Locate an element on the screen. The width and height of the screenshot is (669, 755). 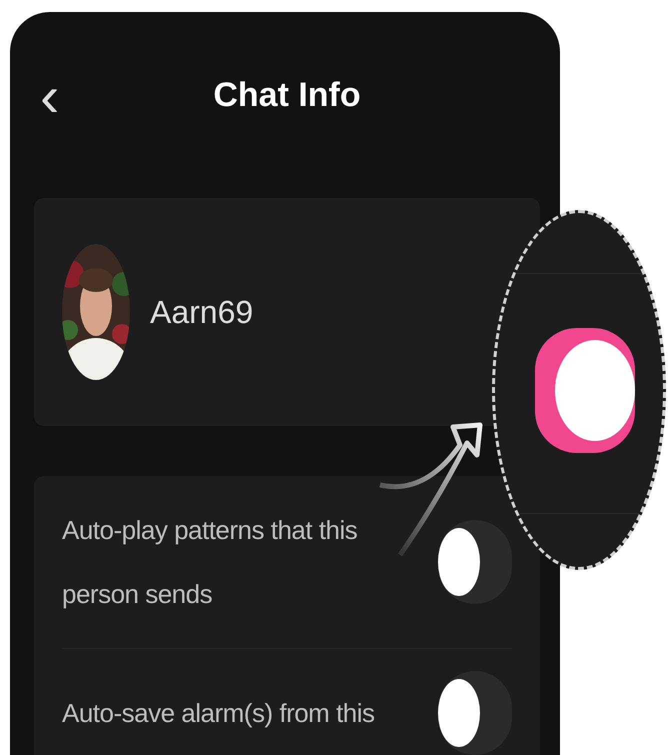
setting-label: Auto-save alarm(s) from this is located at coordinates (219, 713).